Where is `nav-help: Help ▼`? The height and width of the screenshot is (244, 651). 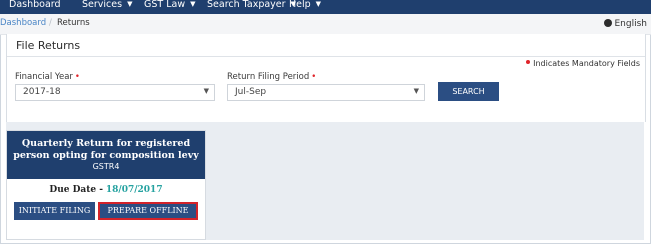 nav-help: Help ▼ is located at coordinates (305, 7).